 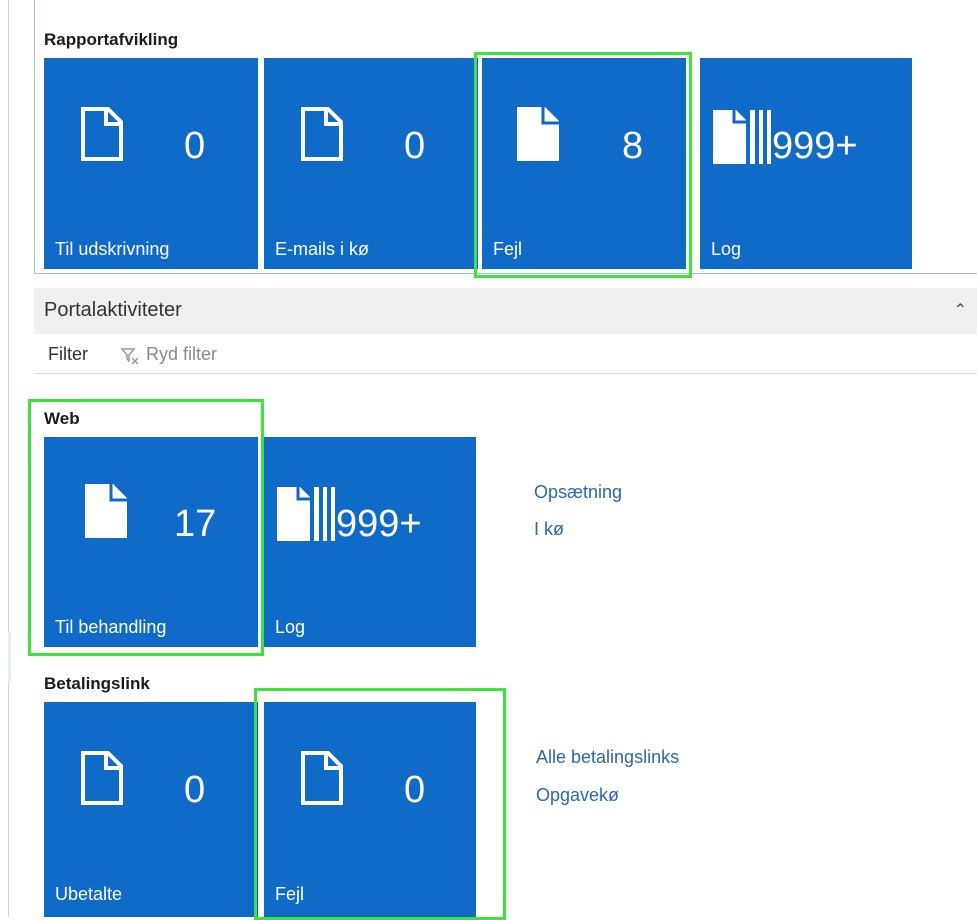 I want to click on tile-report-log: 999+ Log, so click(x=806, y=163).